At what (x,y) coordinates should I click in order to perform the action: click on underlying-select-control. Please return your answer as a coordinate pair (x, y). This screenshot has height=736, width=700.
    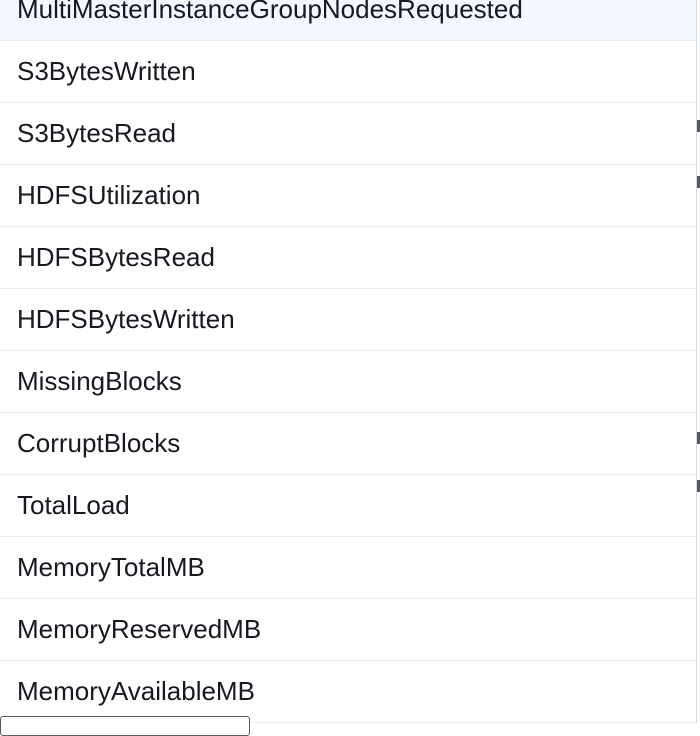
    Looking at the image, I should click on (125, 726).